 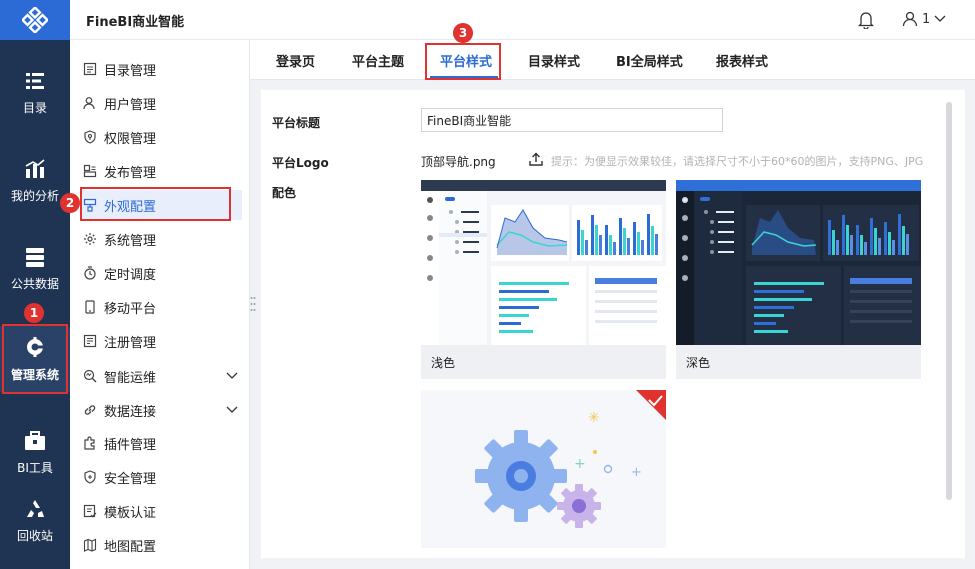 I want to click on rail-item-recycle-bin: 回收站, so click(x=35, y=521).